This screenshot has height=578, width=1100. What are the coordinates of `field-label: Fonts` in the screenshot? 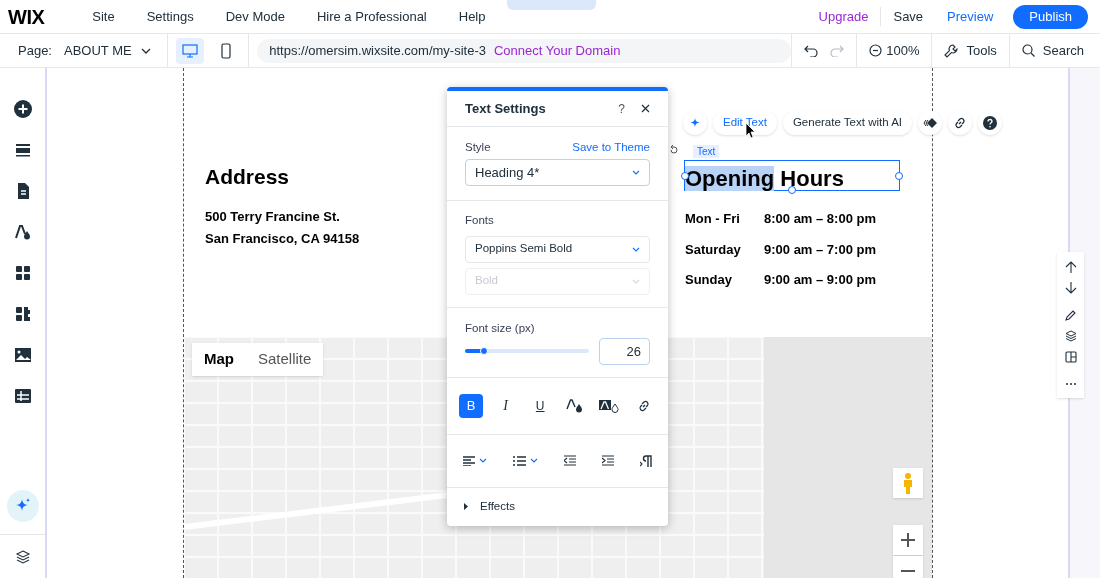 It's located at (480, 221).